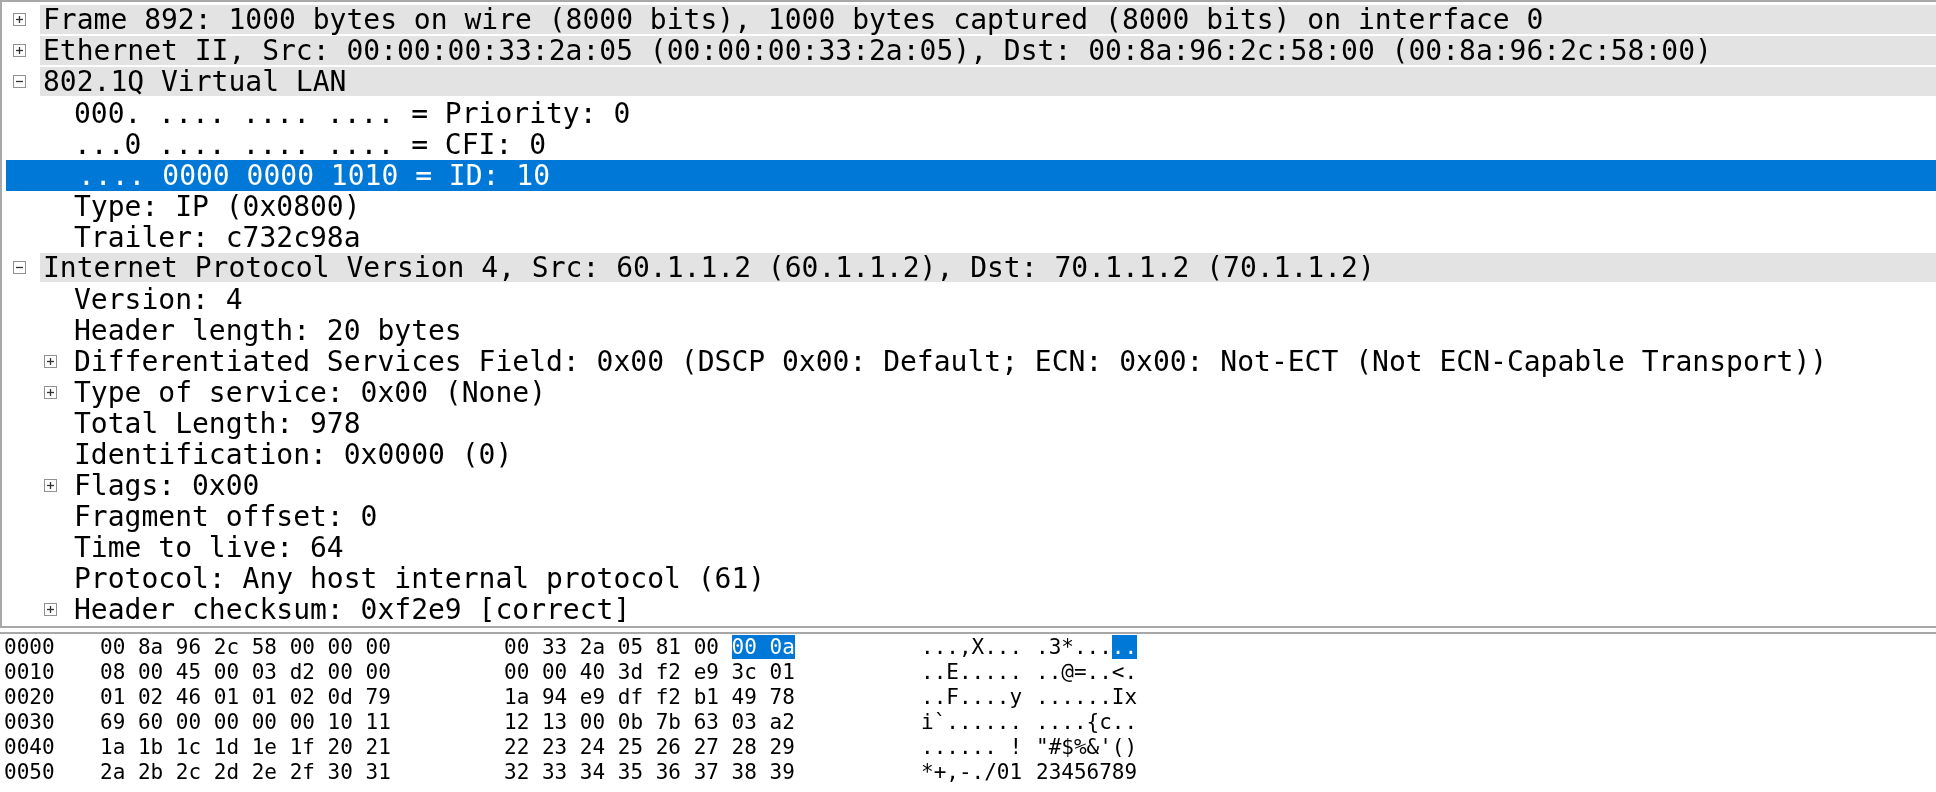 Image resolution: width=1936 pixels, height=792 pixels. Describe the element at coordinates (649, 722) in the screenshot. I see `hex-bytes: 12 13 00 0b 7b 63 03 a2` at that location.